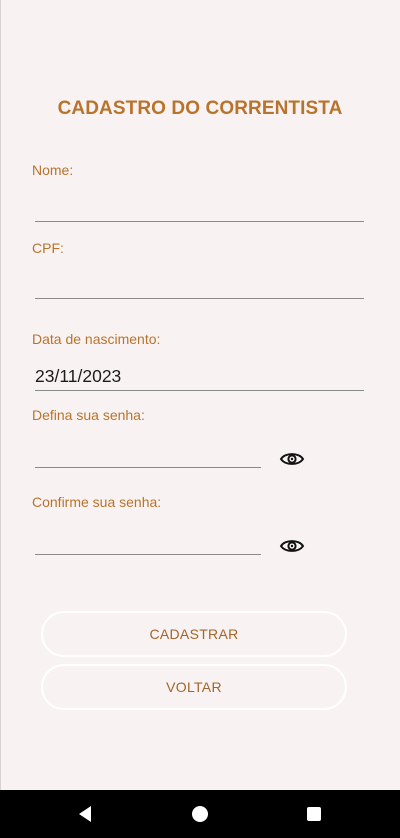  What do you see at coordinates (314, 814) in the screenshot?
I see `nav-recents-icon` at bounding box center [314, 814].